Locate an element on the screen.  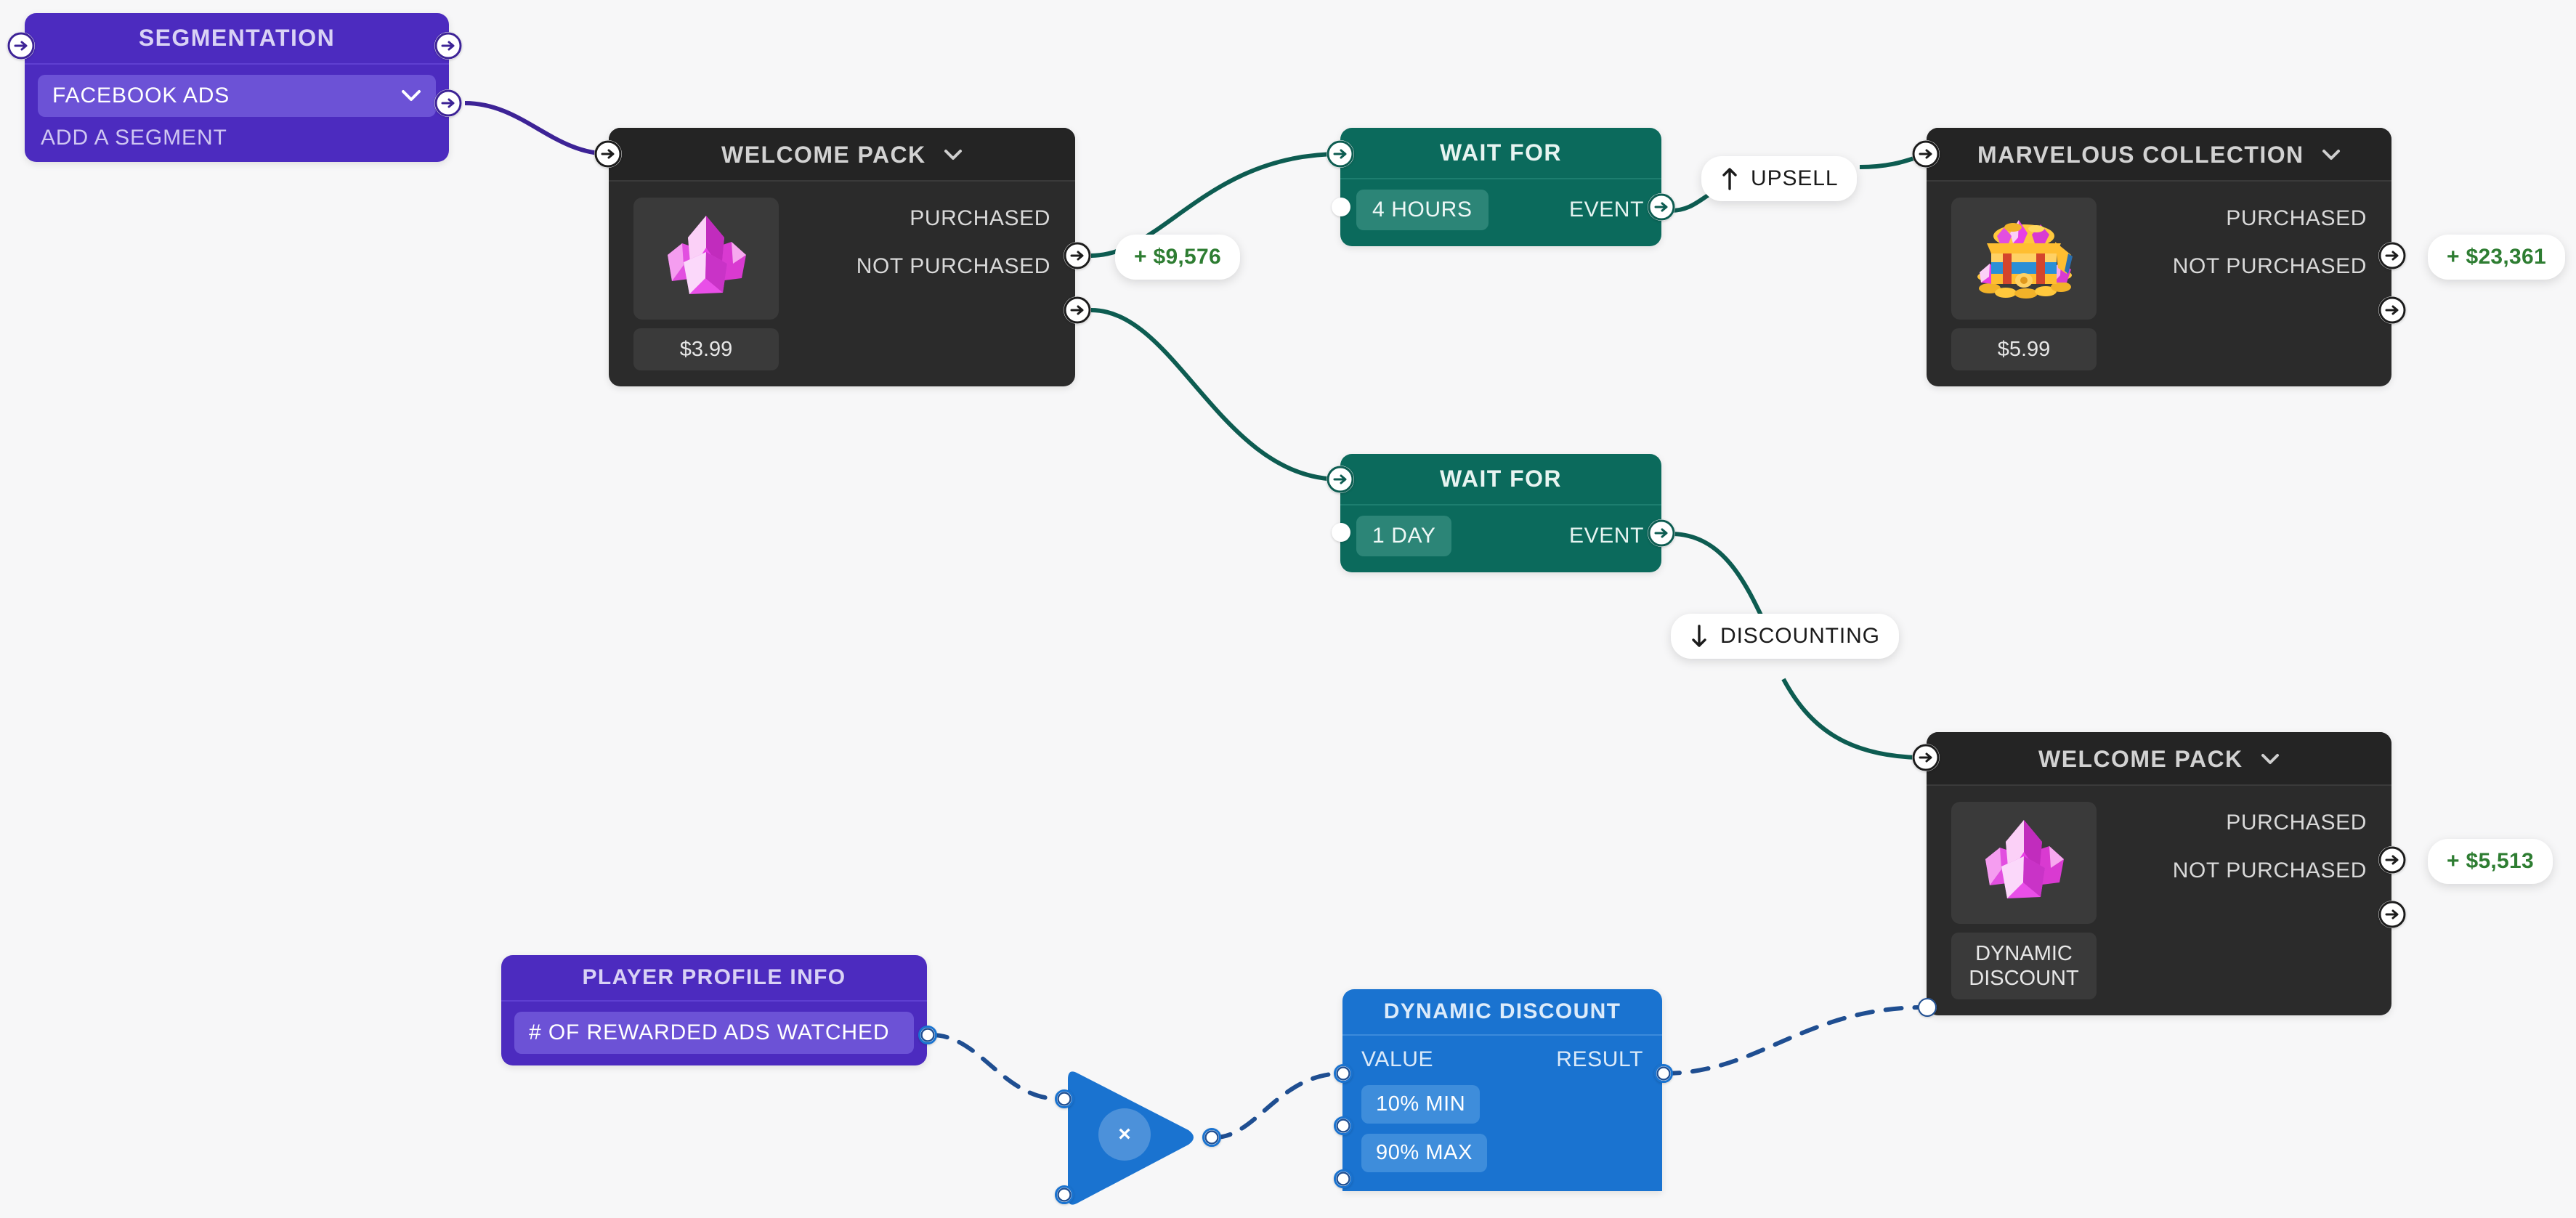
welcome-pack-2-input-port is located at coordinates (1926, 757).